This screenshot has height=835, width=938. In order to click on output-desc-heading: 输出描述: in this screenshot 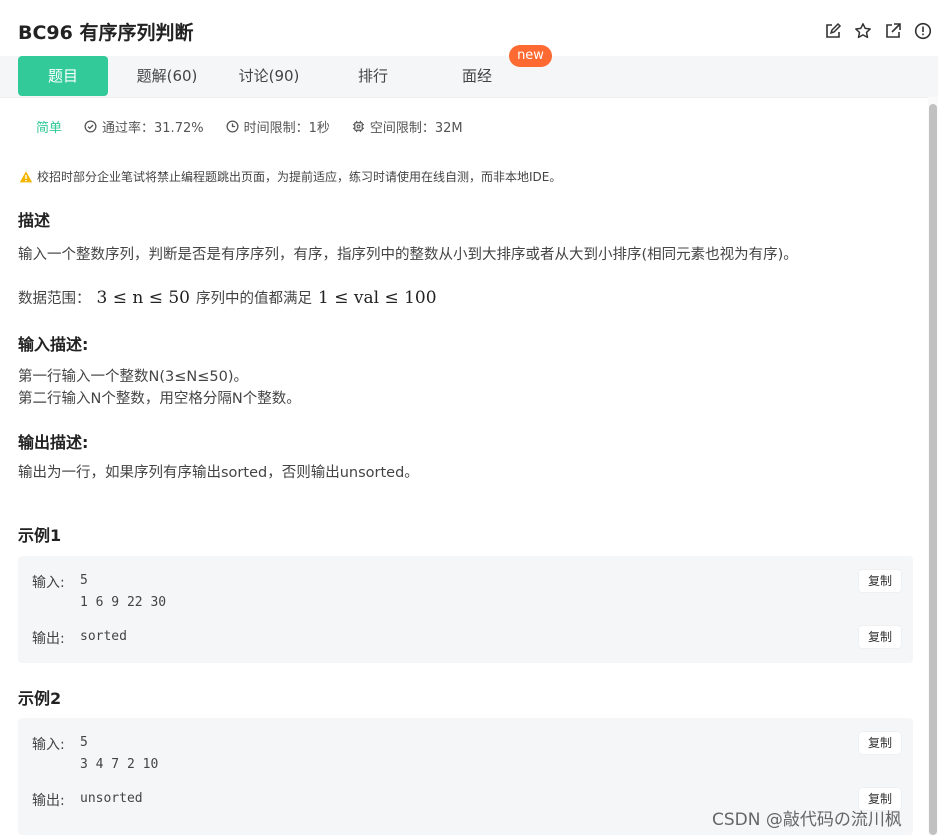, I will do `click(53, 442)`.